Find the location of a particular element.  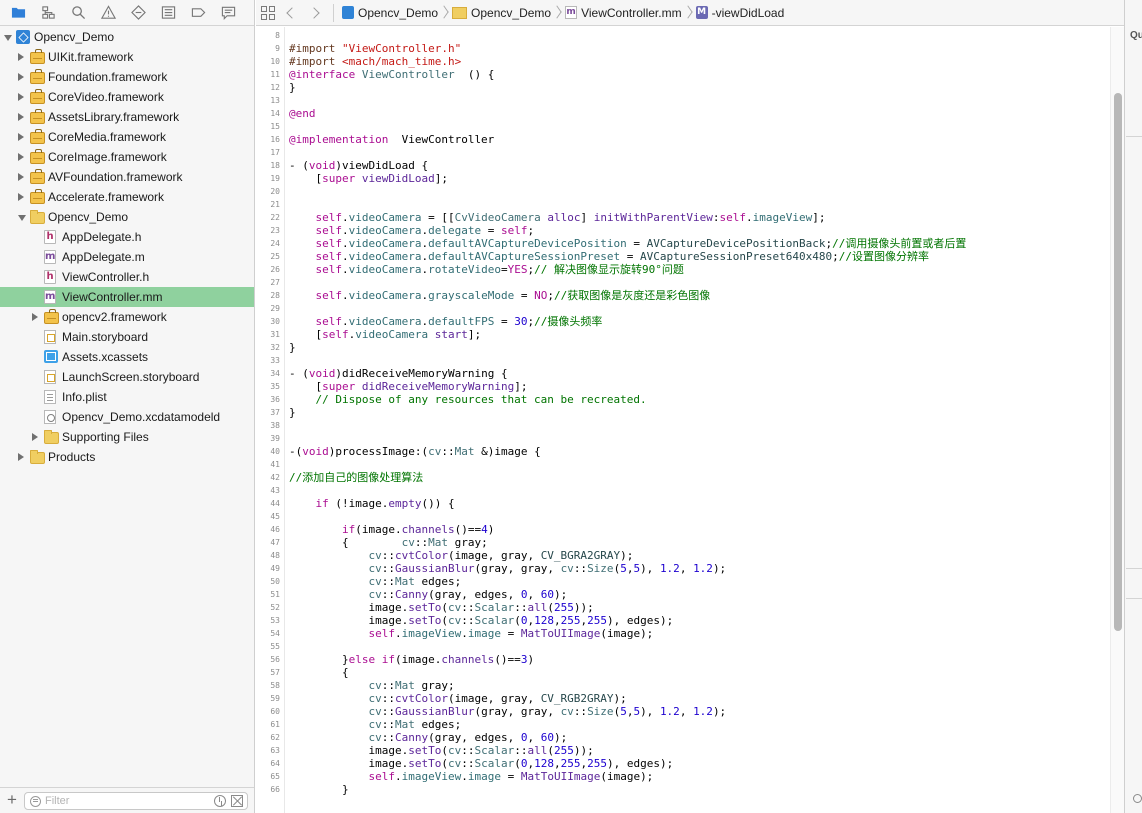

breadcrumb-item: M -viewDidLoad is located at coordinates (739, 13).